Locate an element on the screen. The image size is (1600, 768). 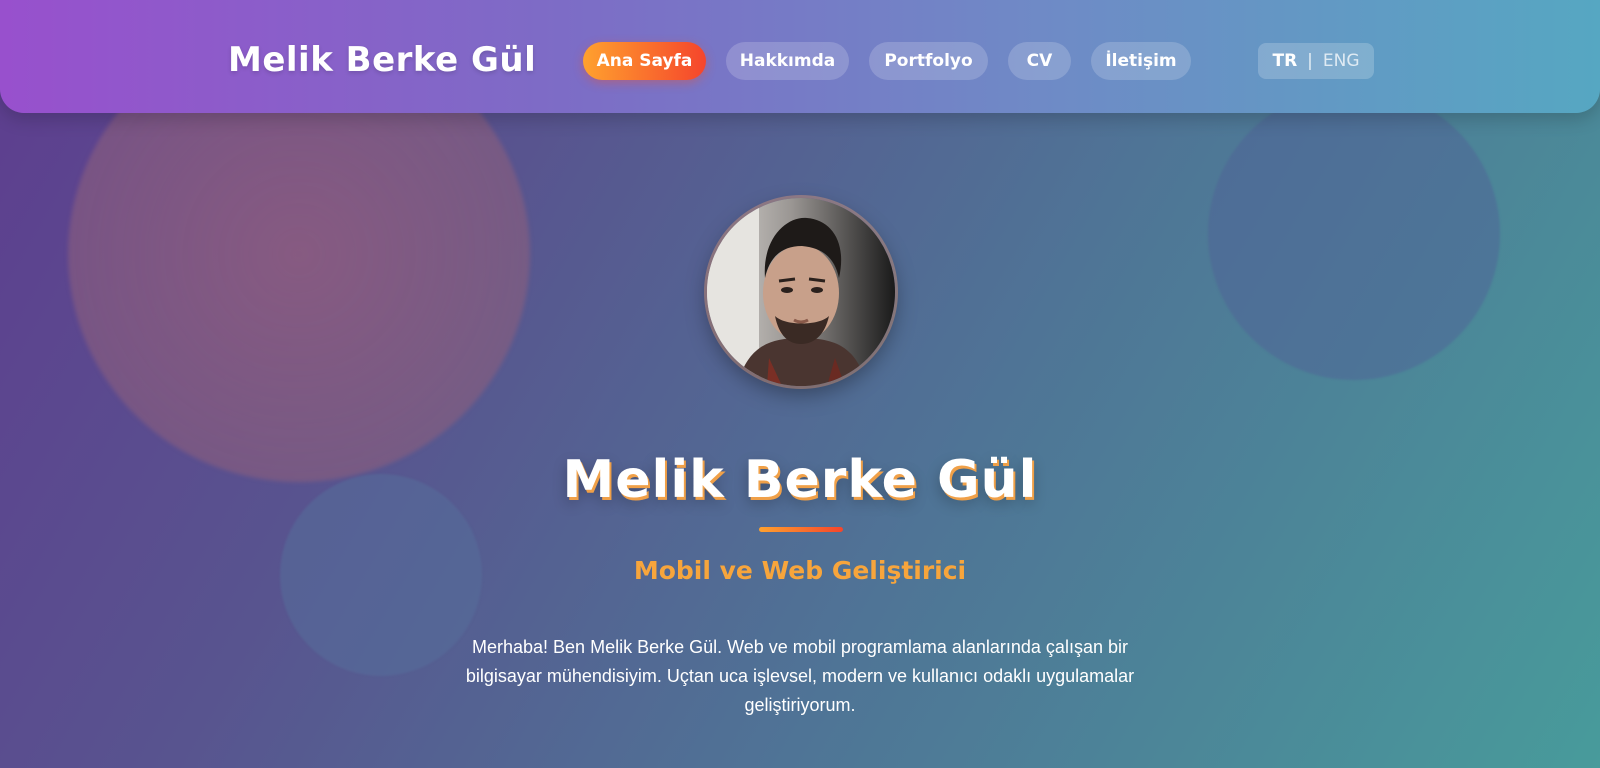
lang-eng-button: ENG is located at coordinates (1341, 61).